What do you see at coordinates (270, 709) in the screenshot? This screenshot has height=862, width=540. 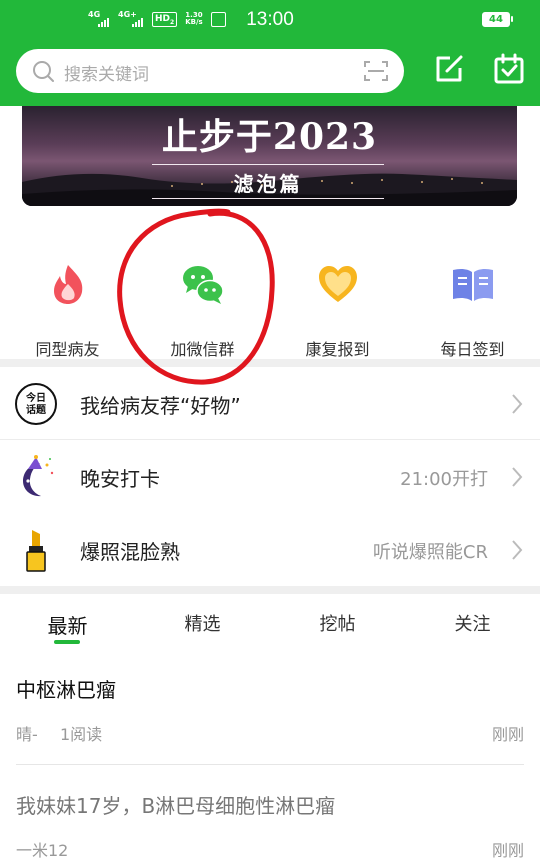 I see `post-item: 中枢淋巴瘤 晴- 1阅读 刚刚` at bounding box center [270, 709].